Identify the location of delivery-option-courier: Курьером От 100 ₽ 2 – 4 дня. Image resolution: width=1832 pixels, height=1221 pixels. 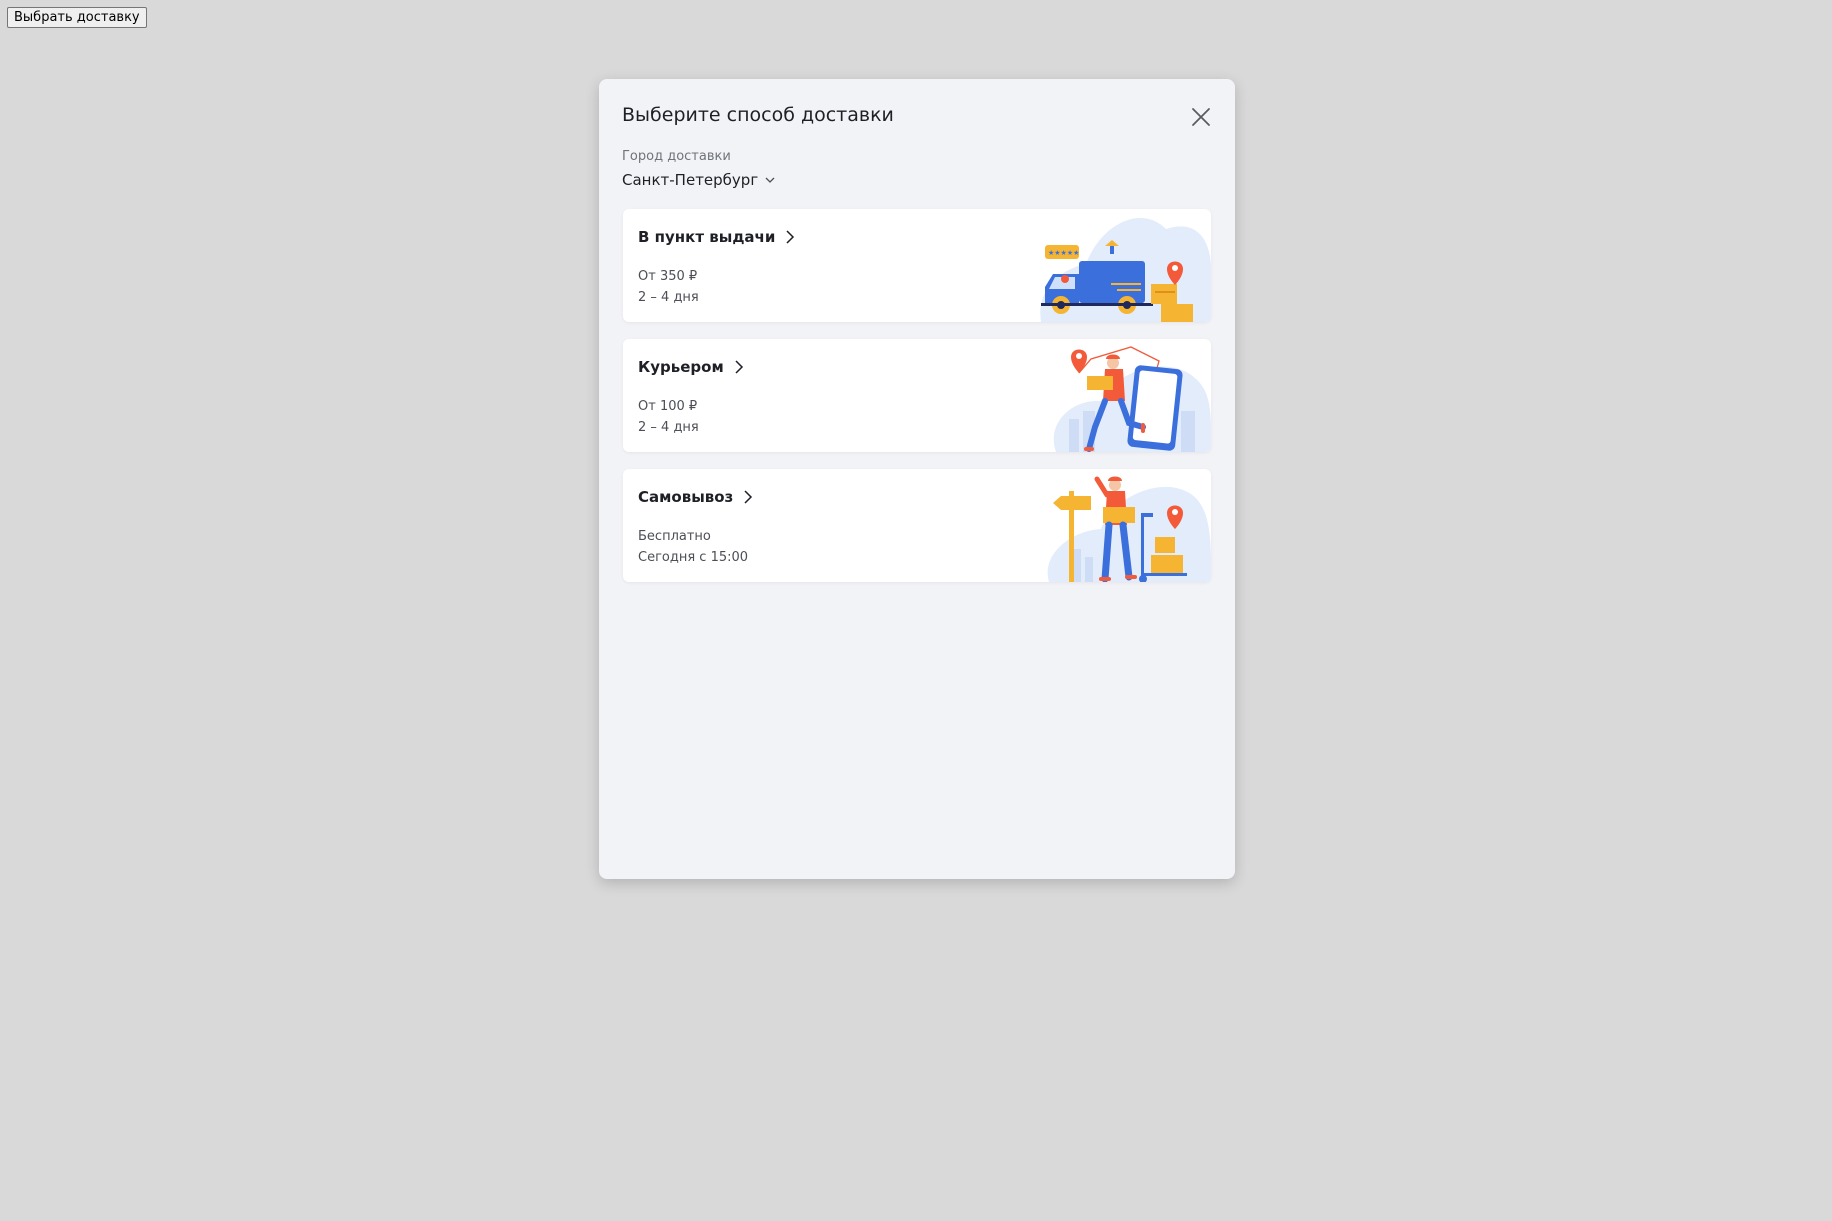
(917, 395).